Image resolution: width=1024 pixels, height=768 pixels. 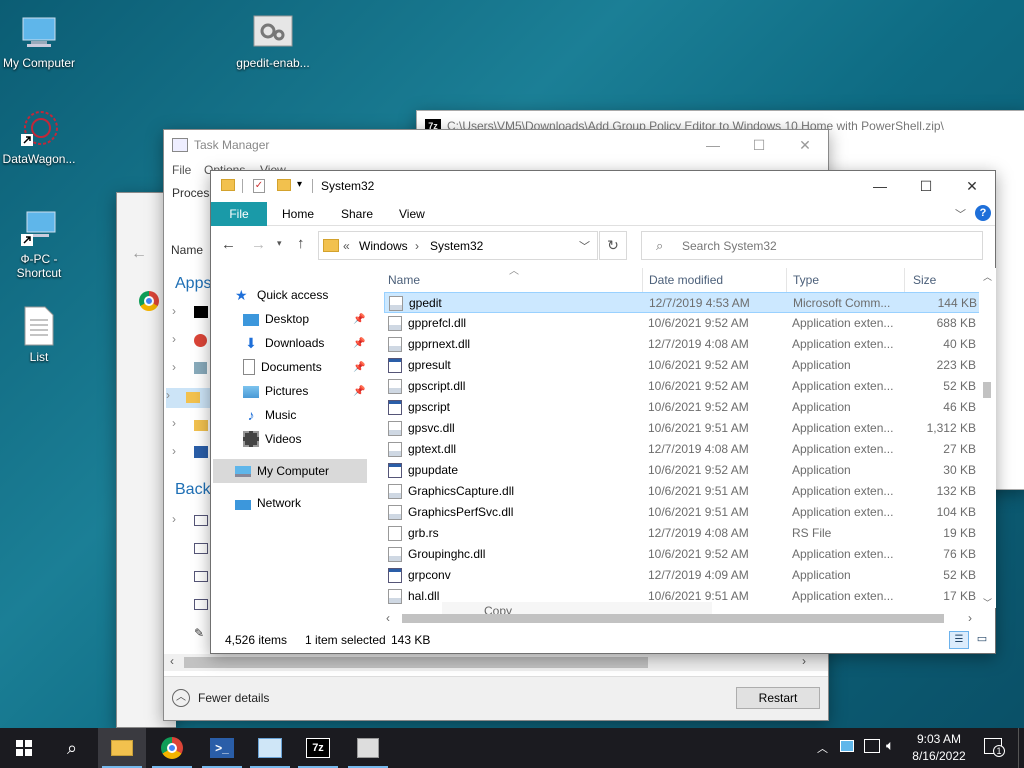 I want to click on tm-bg-row: ›, so click(x=192, y=522).